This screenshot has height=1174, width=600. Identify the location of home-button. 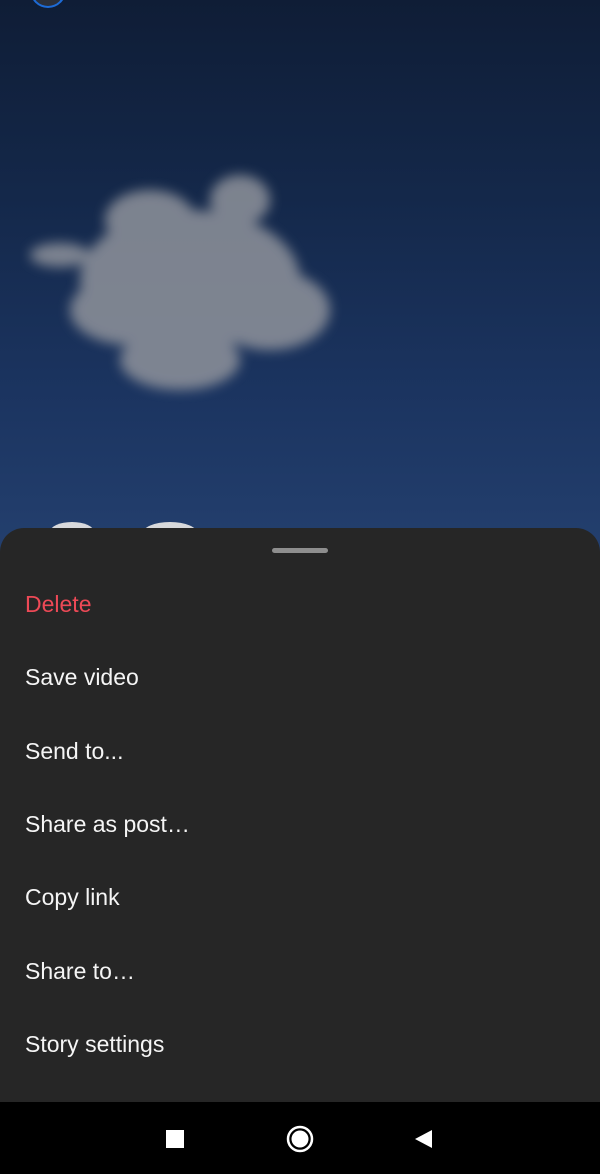
(300, 1139).